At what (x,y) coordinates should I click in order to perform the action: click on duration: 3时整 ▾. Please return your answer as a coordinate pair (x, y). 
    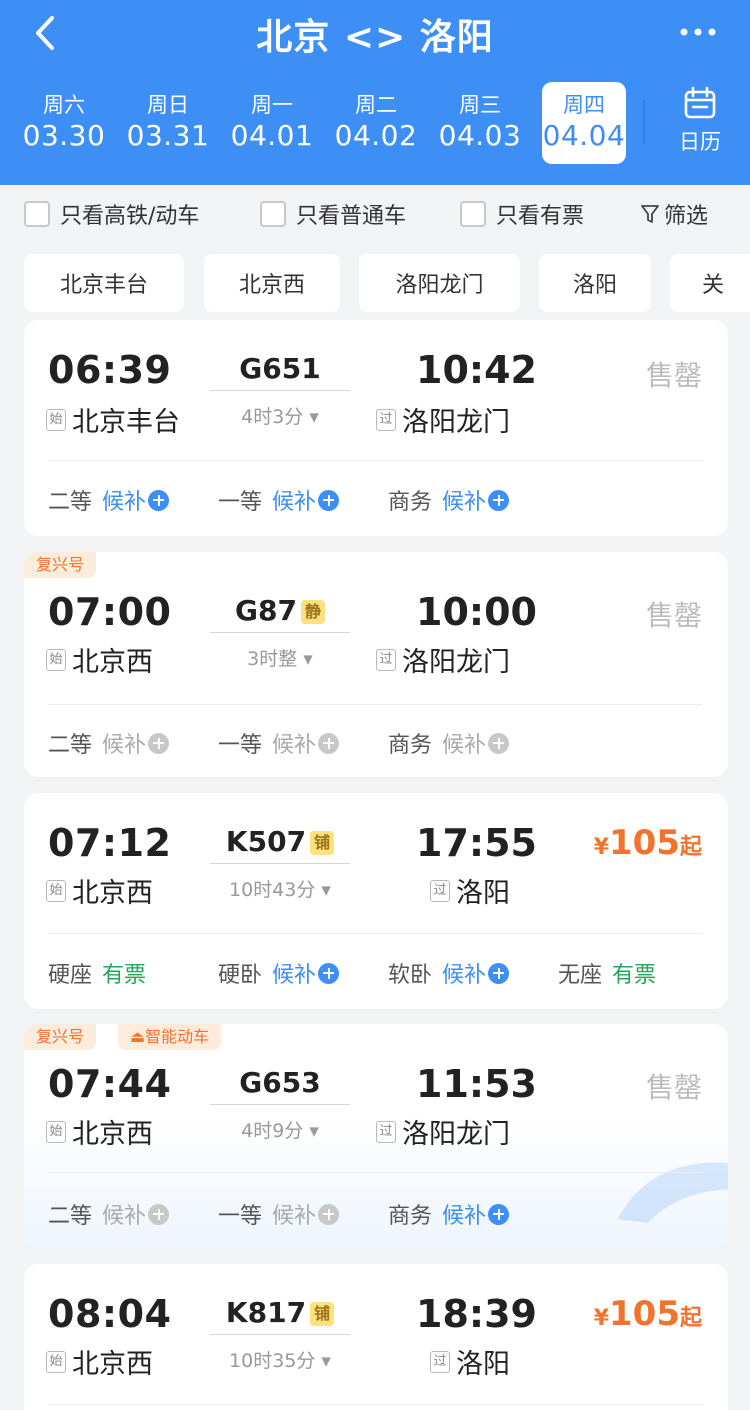
    Looking at the image, I should click on (280, 657).